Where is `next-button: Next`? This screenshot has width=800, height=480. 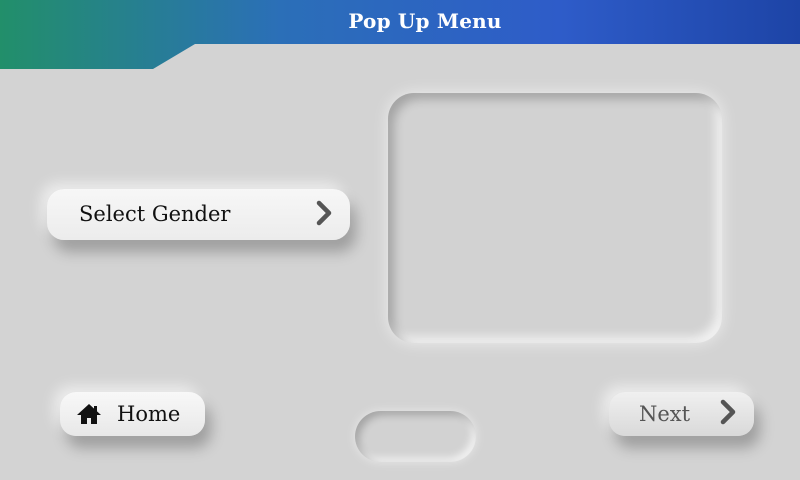 next-button: Next is located at coordinates (681, 414).